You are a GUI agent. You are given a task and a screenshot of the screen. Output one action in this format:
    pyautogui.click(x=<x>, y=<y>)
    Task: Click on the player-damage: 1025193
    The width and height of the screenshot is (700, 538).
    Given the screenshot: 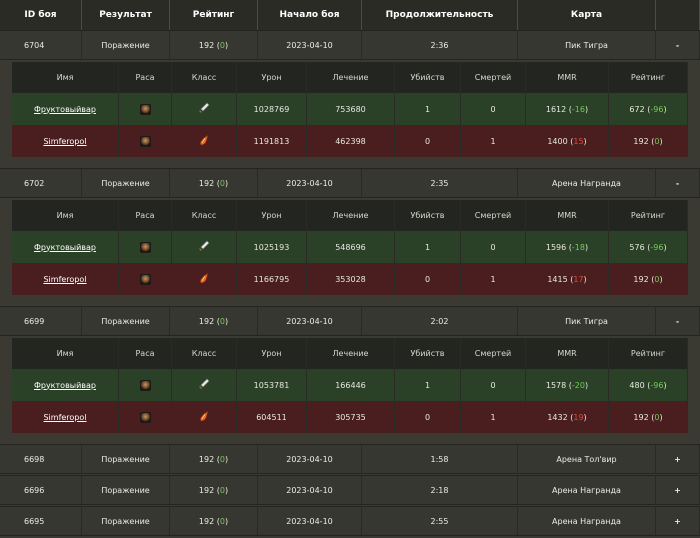 What is the action you would take?
    pyautogui.click(x=272, y=247)
    